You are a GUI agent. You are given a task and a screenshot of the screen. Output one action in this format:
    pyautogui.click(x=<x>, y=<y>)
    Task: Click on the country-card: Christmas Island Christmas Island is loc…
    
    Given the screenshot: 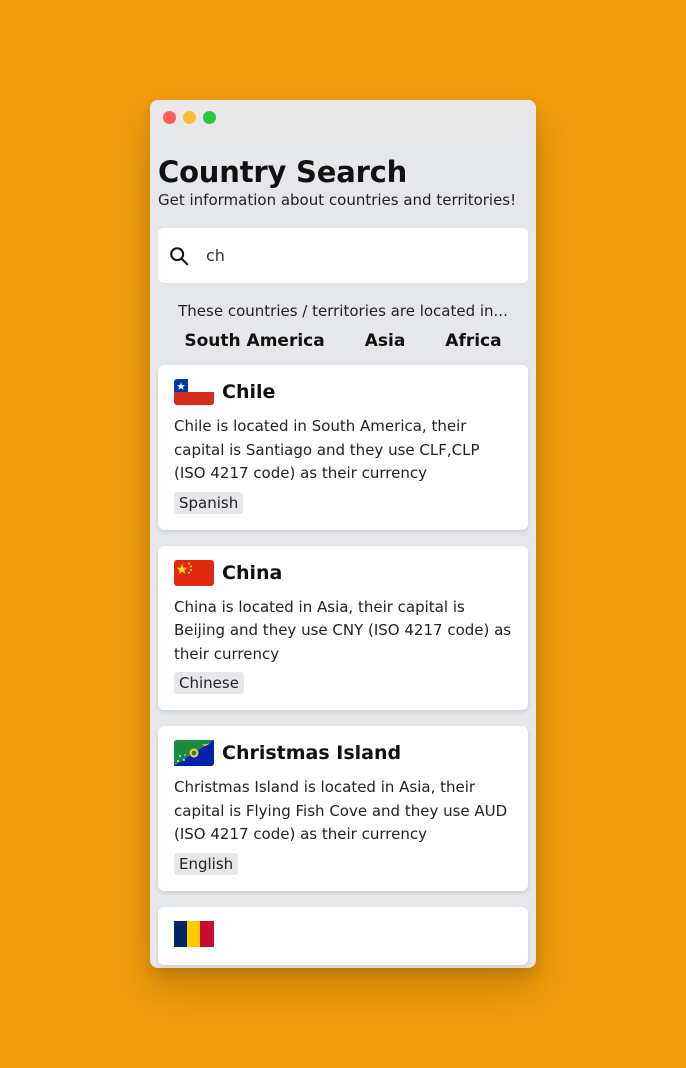 What is the action you would take?
    pyautogui.click(x=343, y=808)
    